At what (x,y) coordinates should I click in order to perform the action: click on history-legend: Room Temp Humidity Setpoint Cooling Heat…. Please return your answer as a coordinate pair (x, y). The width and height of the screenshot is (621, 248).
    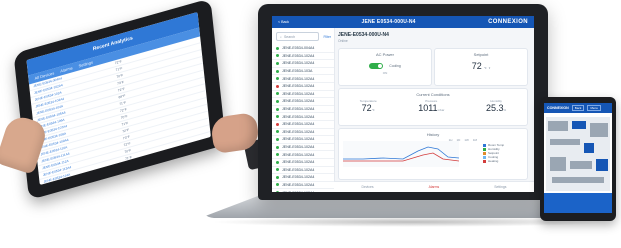
    Looking at the image, I should click on (503, 153).